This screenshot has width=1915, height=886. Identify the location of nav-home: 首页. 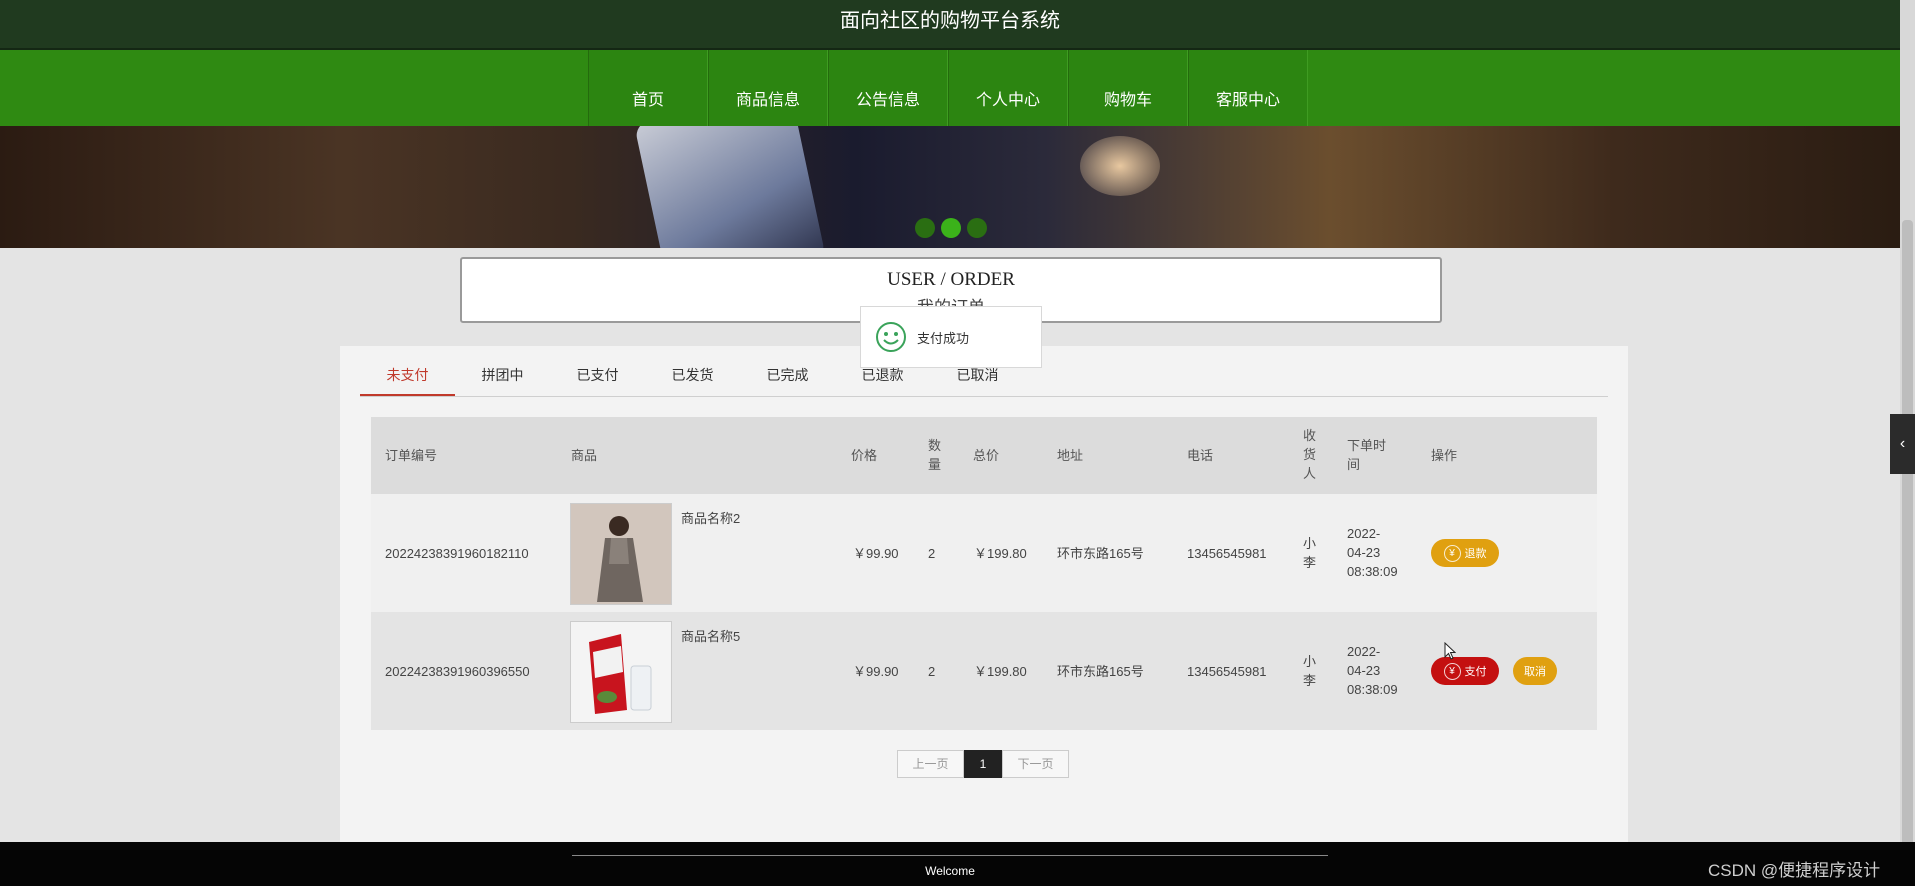
(648, 88).